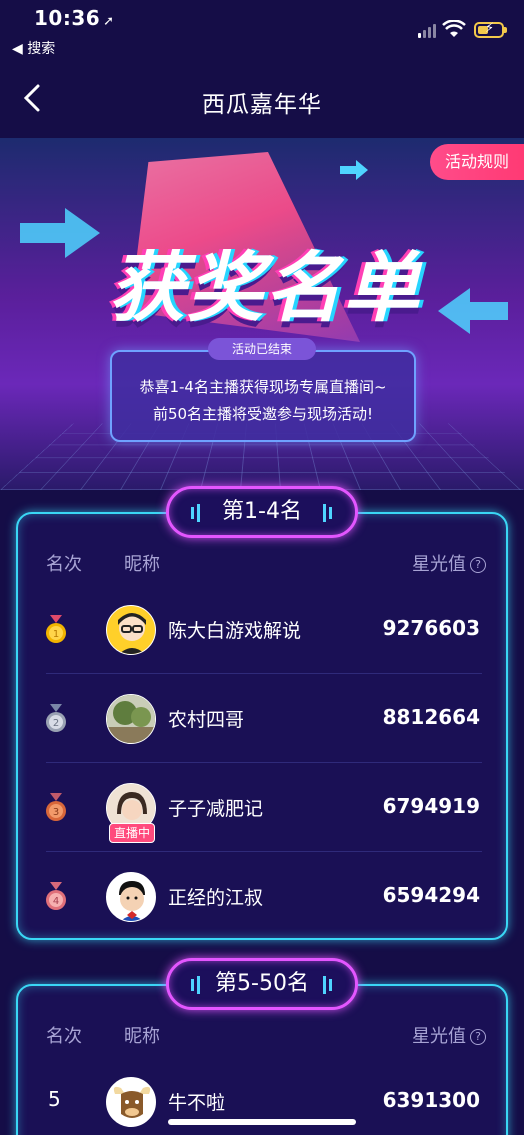 The width and height of the screenshot is (524, 1135). Describe the element at coordinates (54, 1099) in the screenshot. I see `rank-number: 5` at that location.